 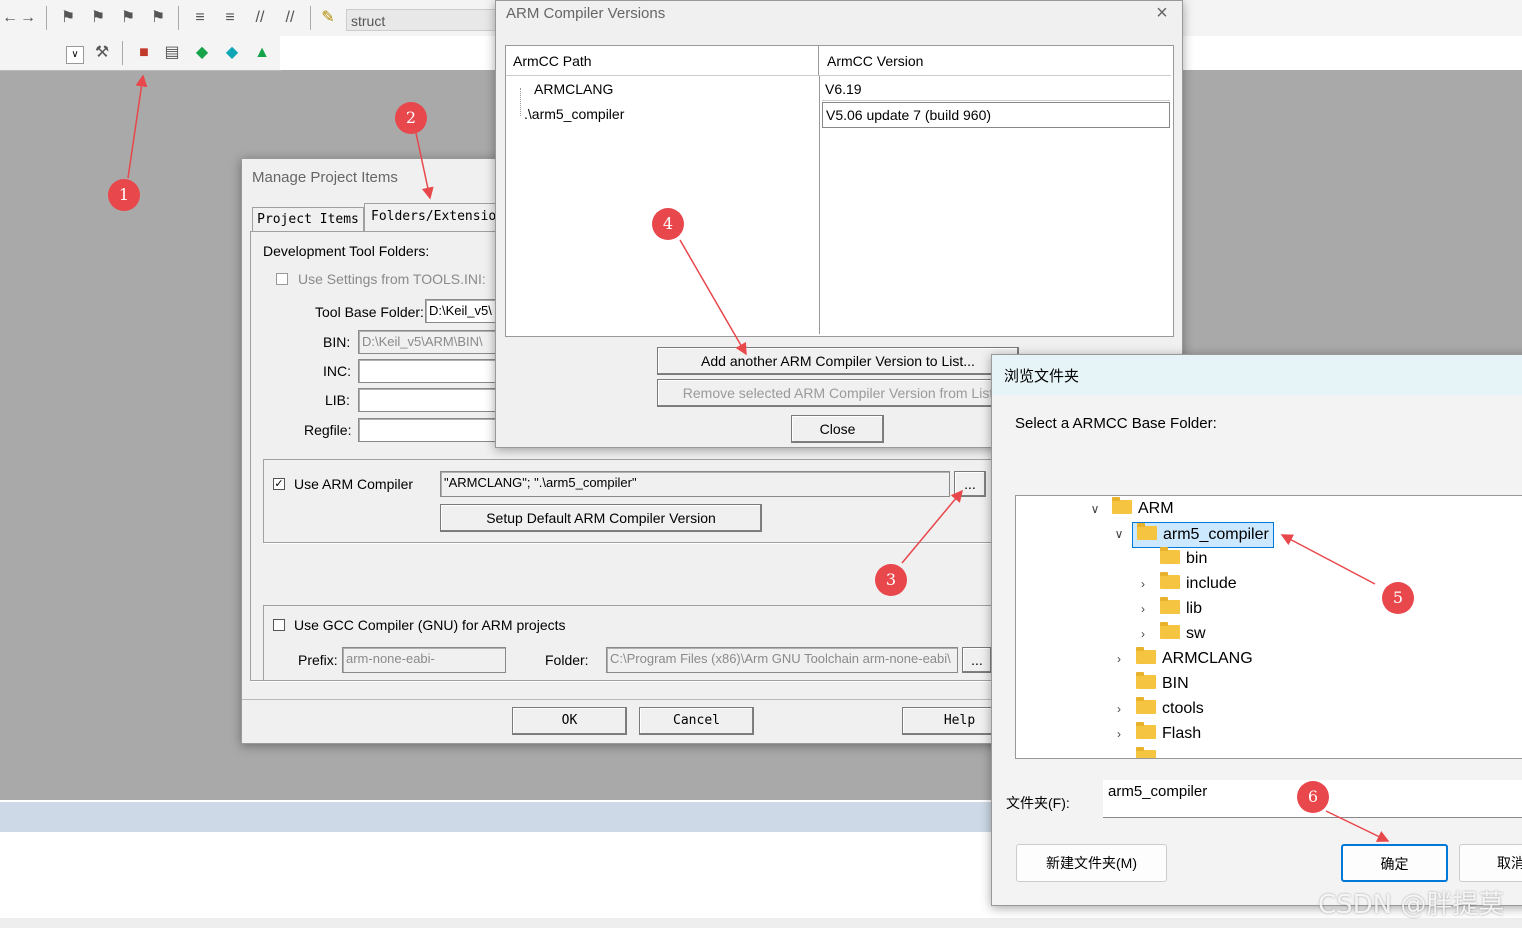 What do you see at coordinates (411, 118) in the screenshot?
I see `step-marker-2: 2` at bounding box center [411, 118].